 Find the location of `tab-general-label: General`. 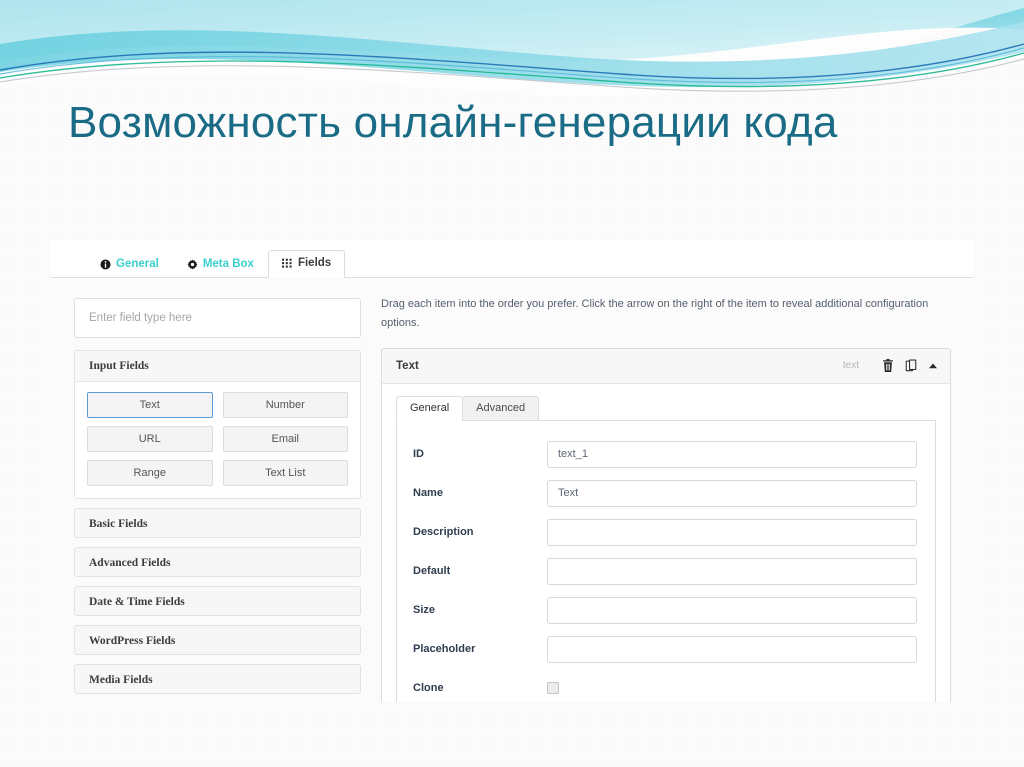

tab-general-label: General is located at coordinates (137, 263).